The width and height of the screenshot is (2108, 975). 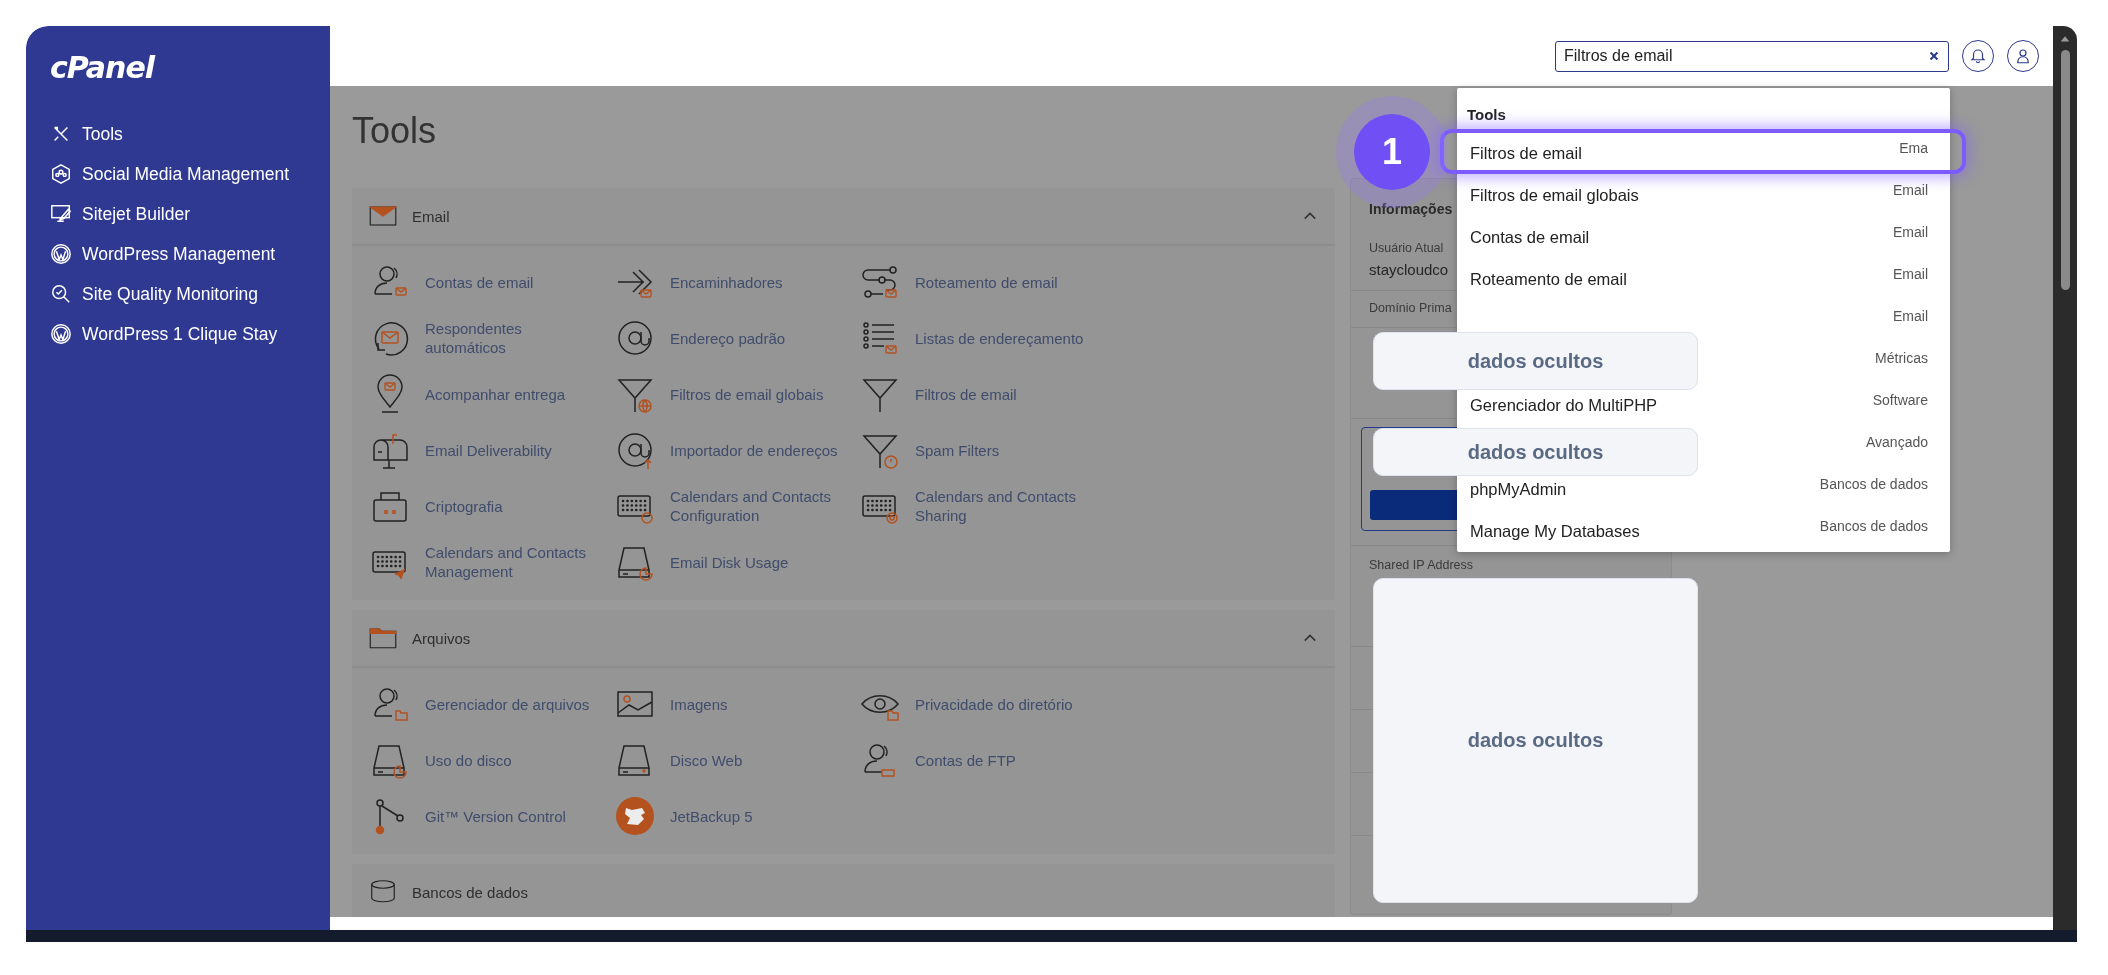 I want to click on magnifier-check-icon, so click(x=61, y=294).